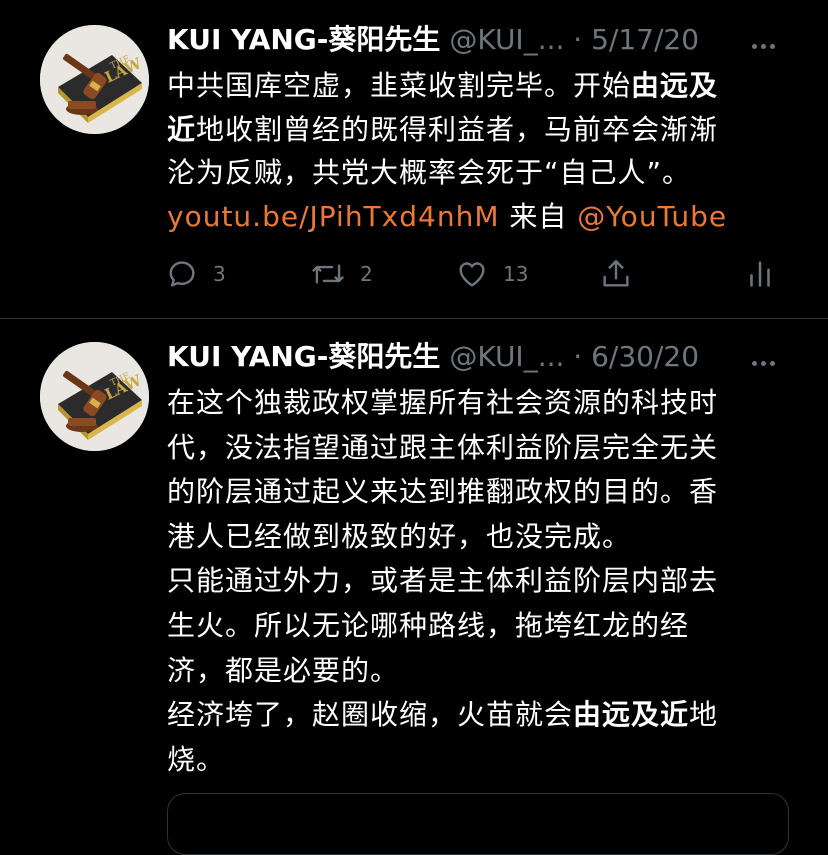 The height and width of the screenshot is (855, 828). I want to click on text-line: 中共国库空虚，韭菜收割完毕。开始由远及, so click(477, 86).